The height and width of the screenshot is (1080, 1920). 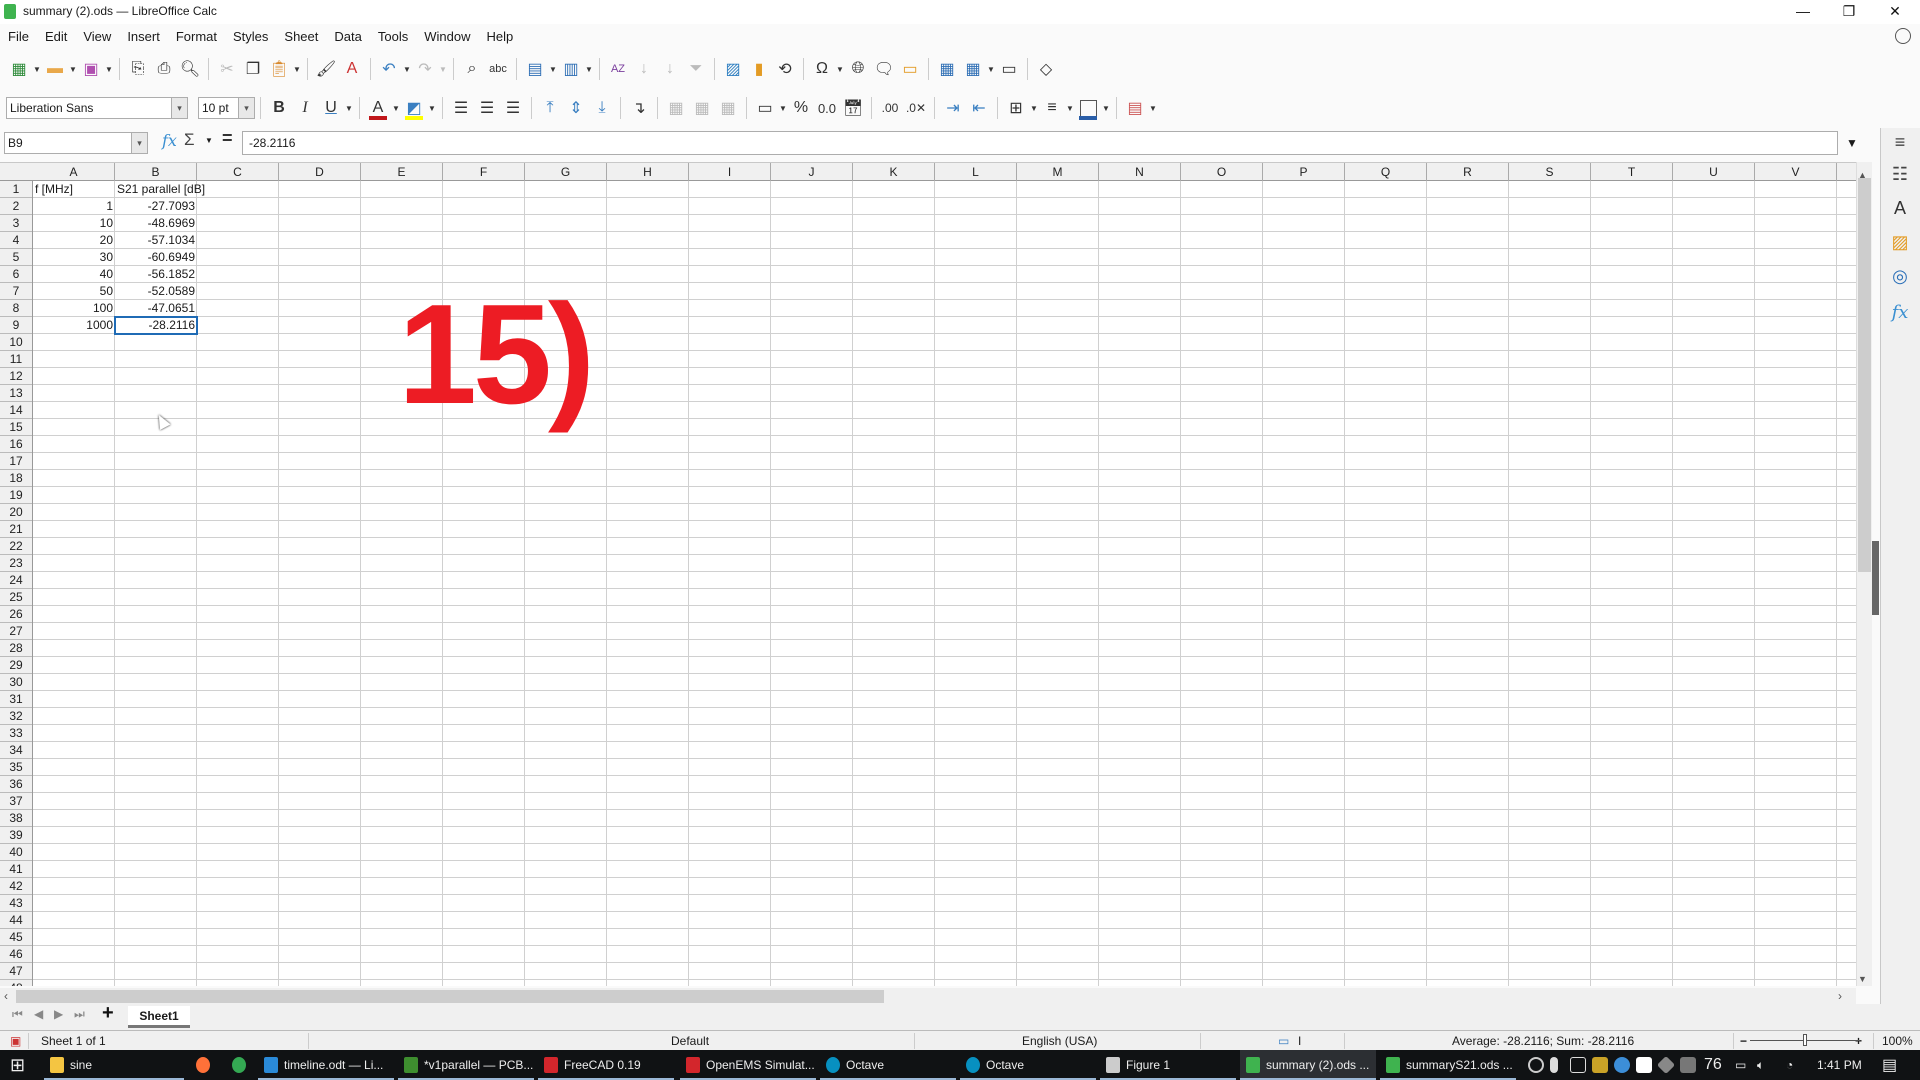 What do you see at coordinates (1803, 11) in the screenshot?
I see `minimize-button: —` at bounding box center [1803, 11].